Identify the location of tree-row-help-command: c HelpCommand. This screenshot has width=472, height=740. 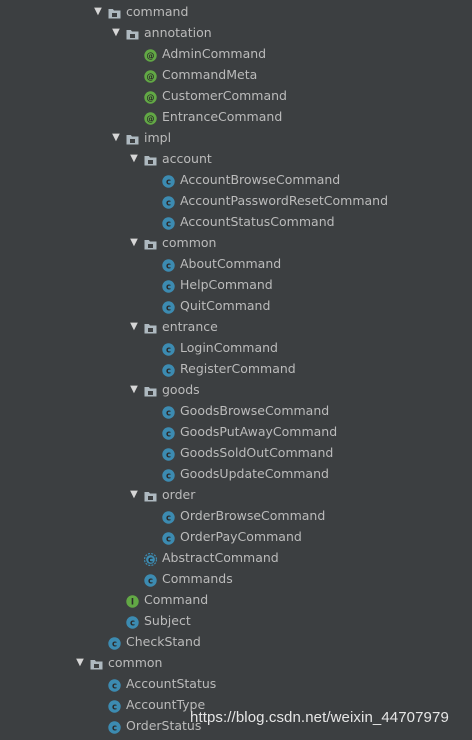
(236, 284).